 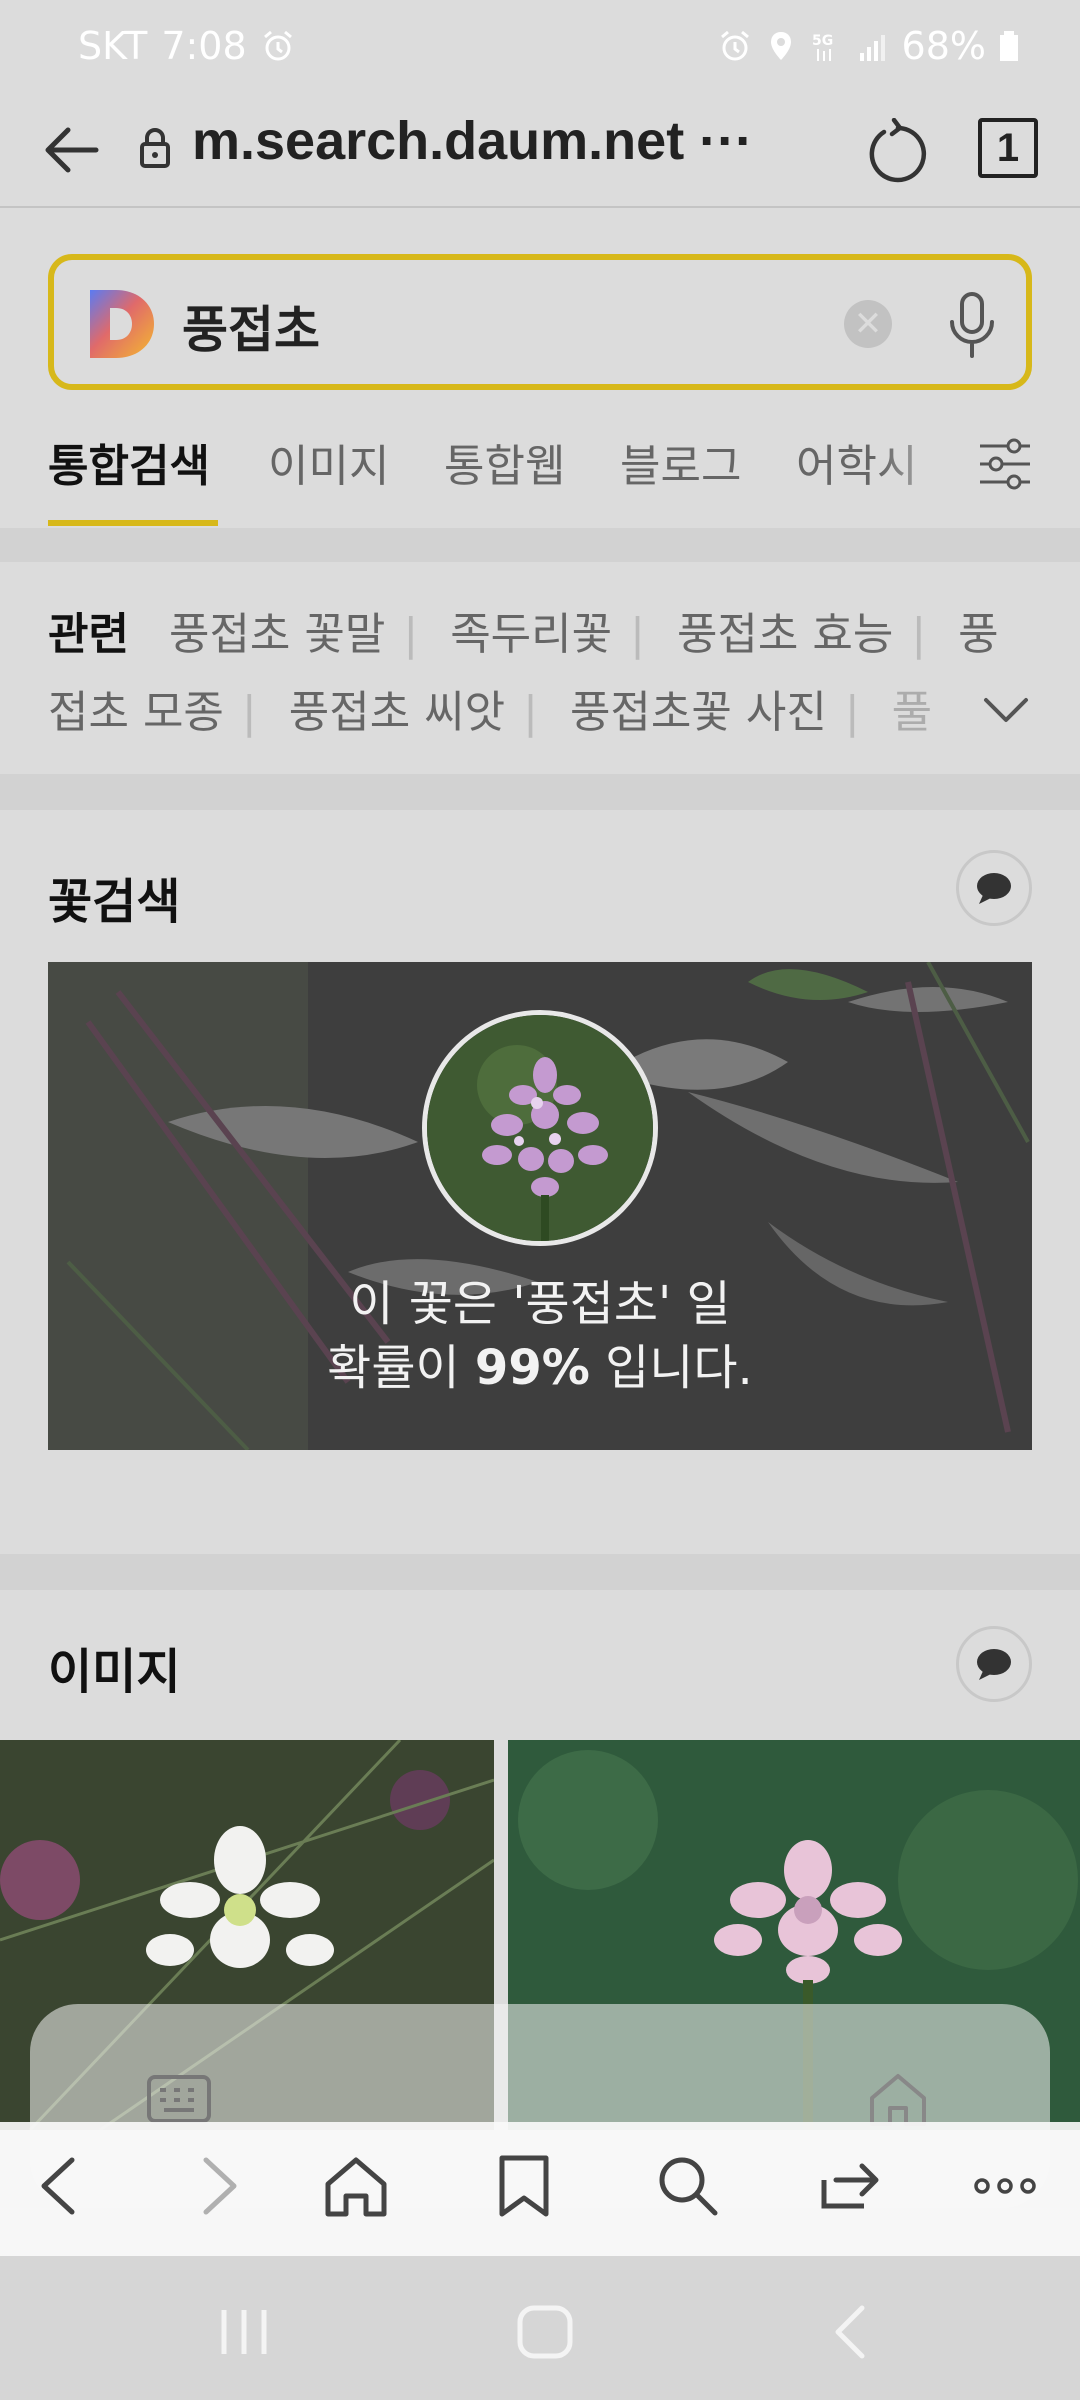 I want to click on active-tab-indicator, so click(x=133, y=523).